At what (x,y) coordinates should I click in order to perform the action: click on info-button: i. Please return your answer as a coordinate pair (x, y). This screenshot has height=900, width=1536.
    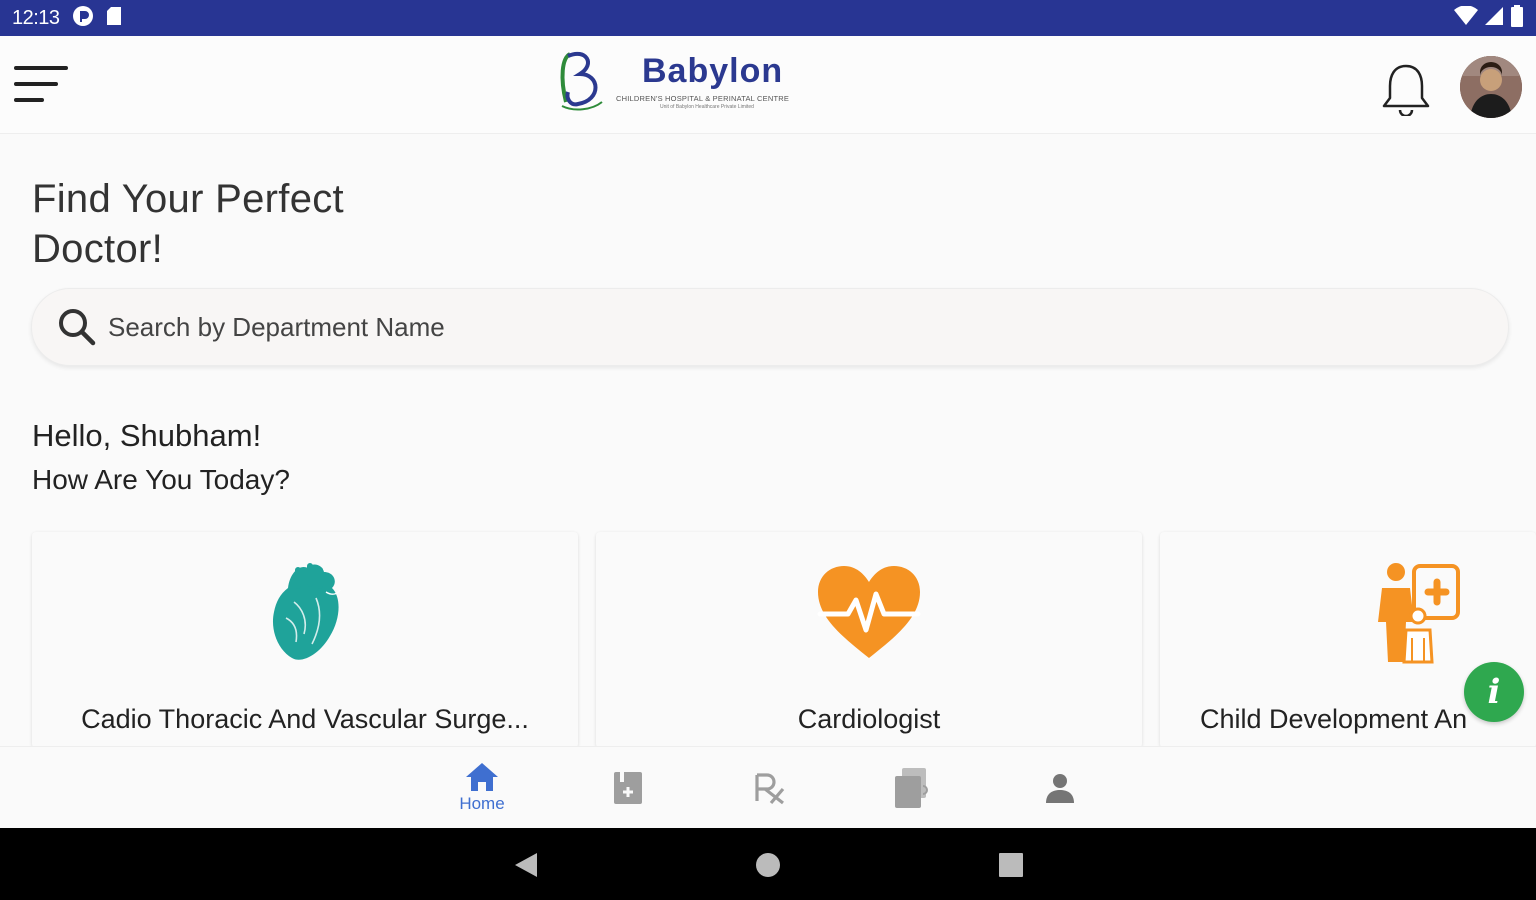
    Looking at the image, I should click on (1494, 692).